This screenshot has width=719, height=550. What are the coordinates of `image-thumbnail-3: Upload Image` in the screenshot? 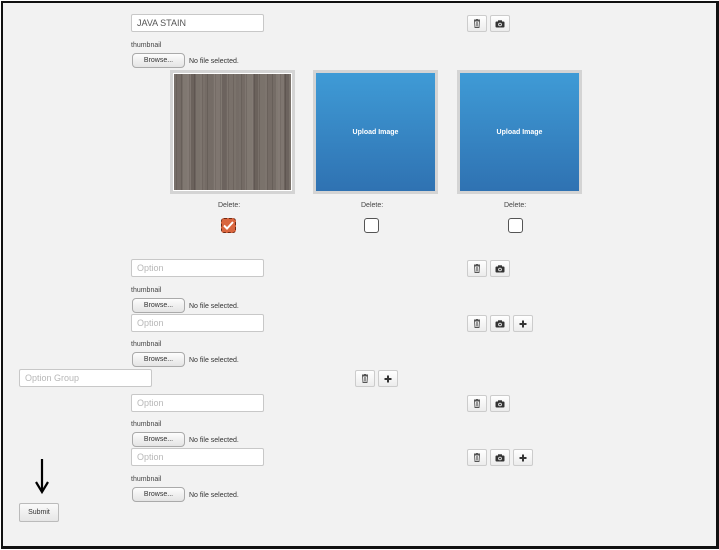 It's located at (519, 132).